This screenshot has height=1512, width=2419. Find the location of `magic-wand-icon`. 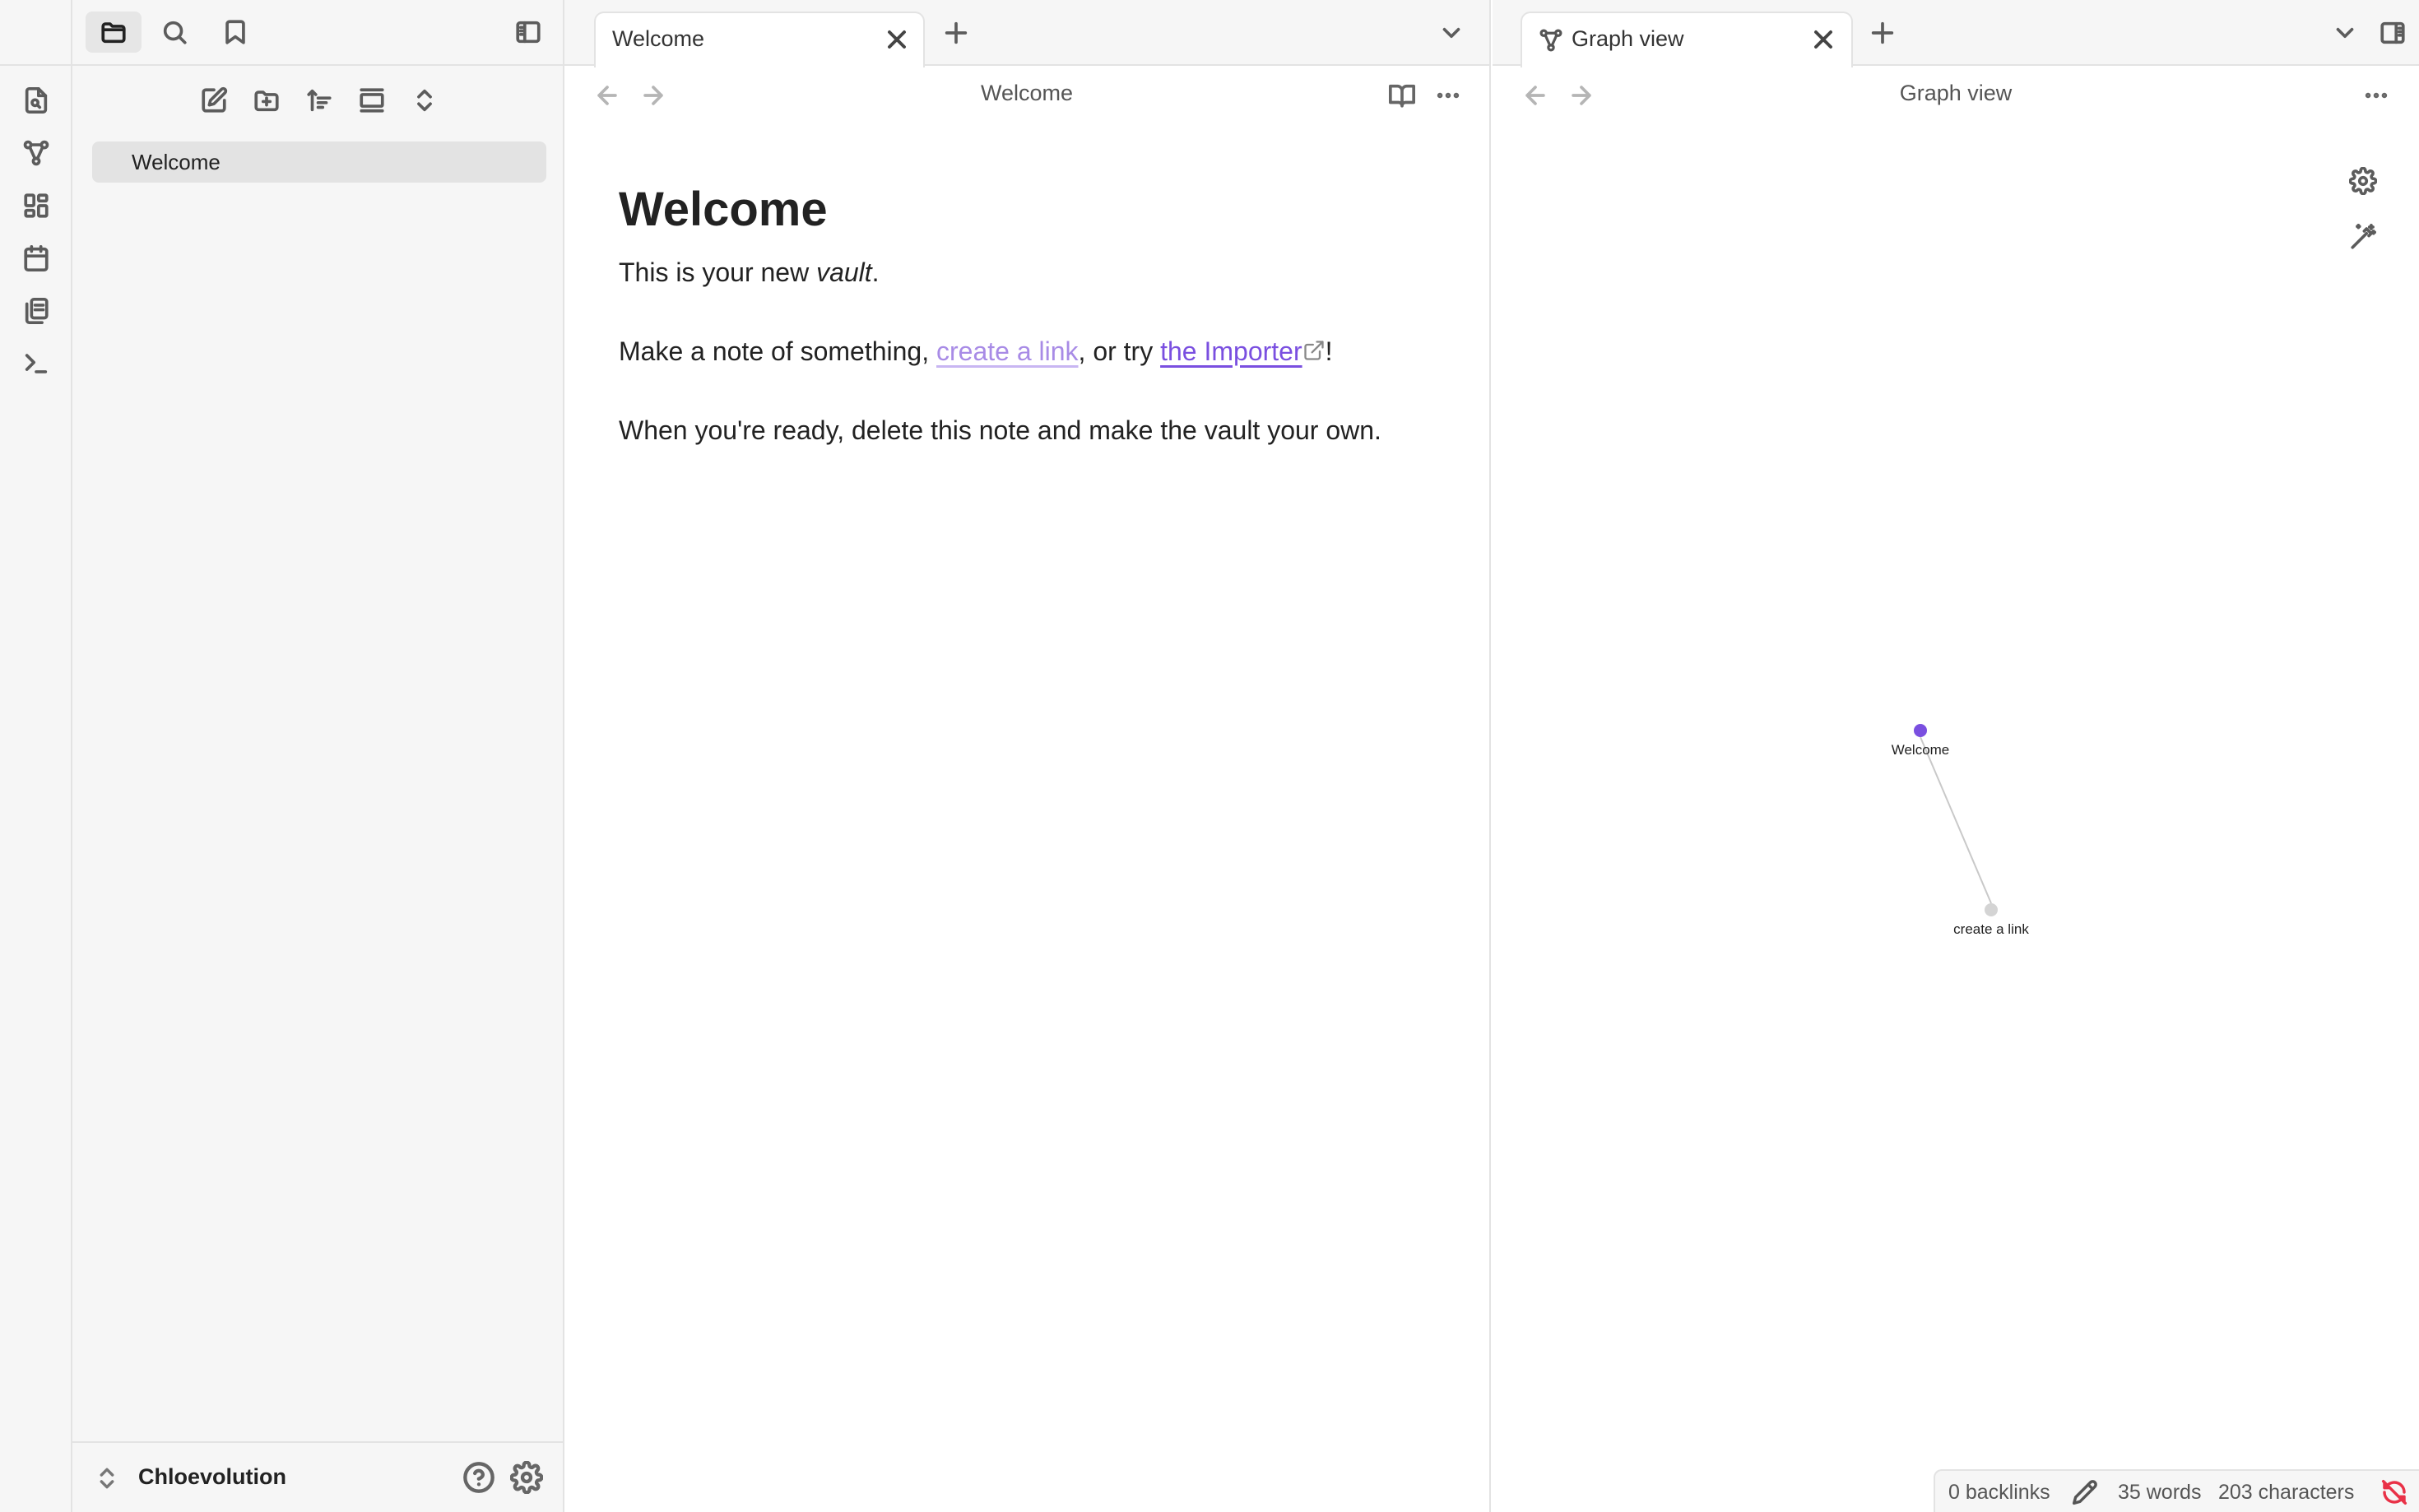

magic-wand-icon is located at coordinates (2364, 236).